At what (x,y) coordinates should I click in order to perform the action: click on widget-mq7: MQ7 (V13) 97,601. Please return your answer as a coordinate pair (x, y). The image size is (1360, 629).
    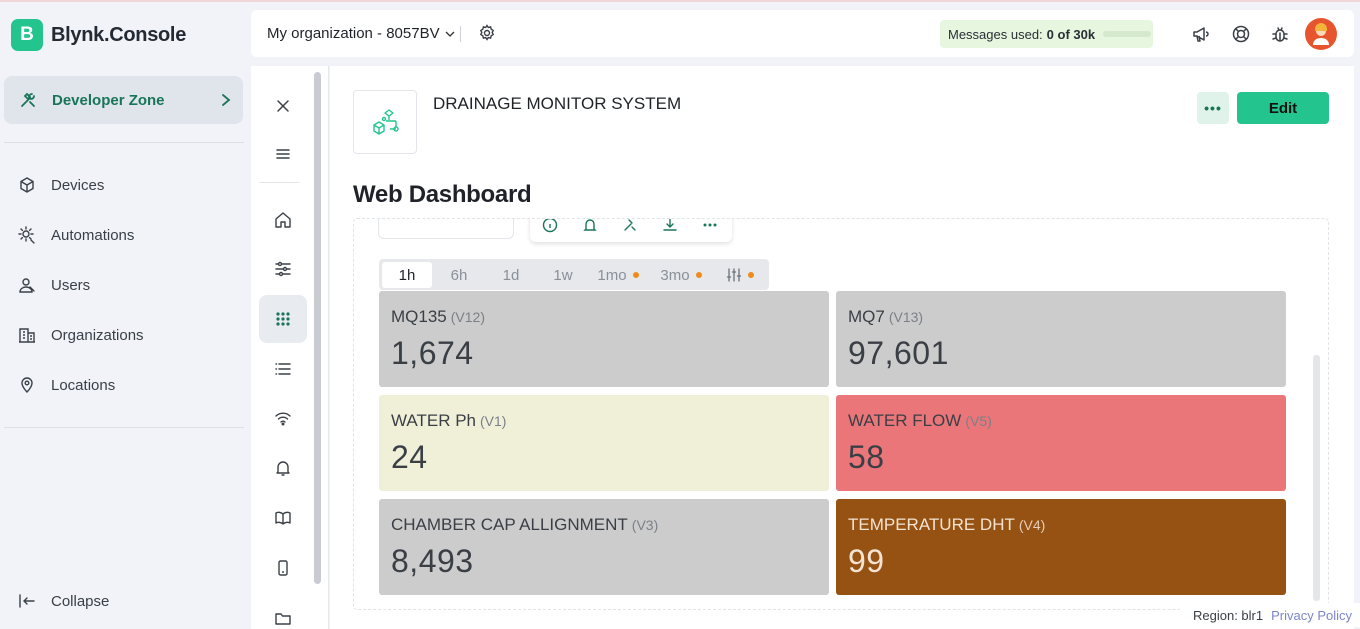
    Looking at the image, I should click on (1061, 339).